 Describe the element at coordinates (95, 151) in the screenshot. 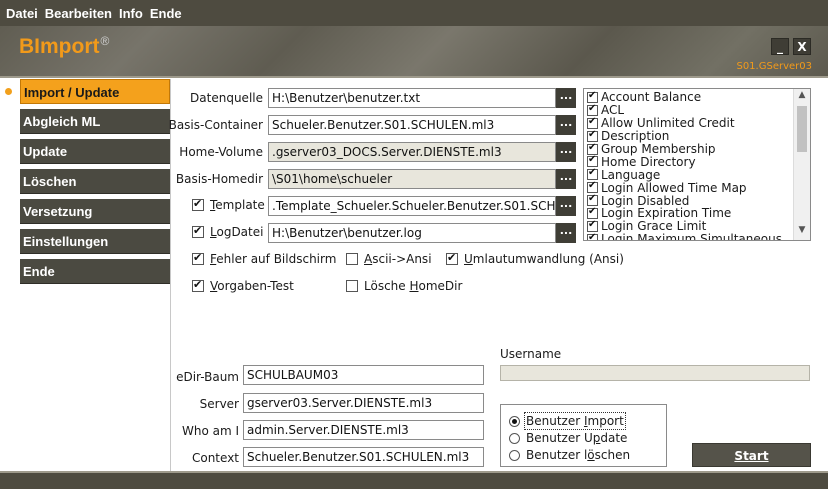

I see `nav-update: Update` at that location.